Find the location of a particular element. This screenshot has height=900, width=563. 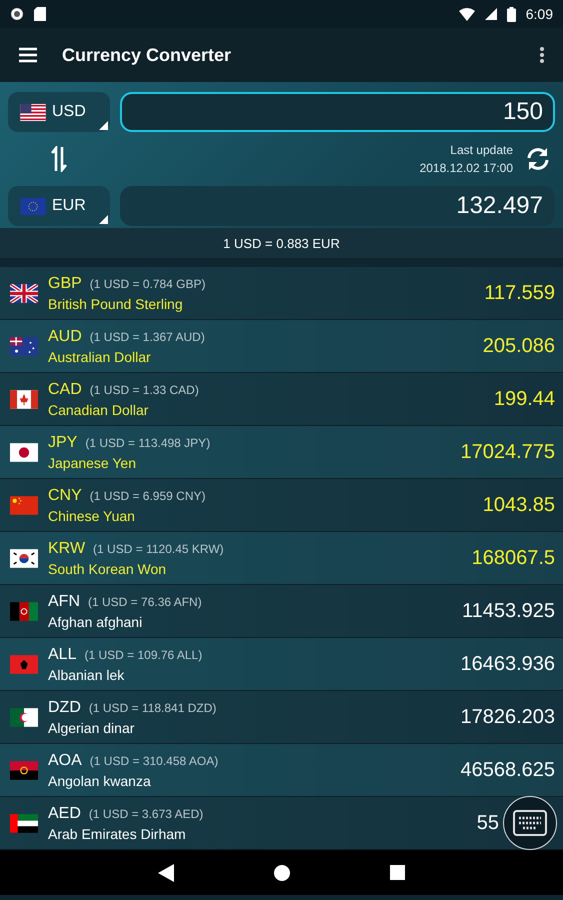

currency-name: Canadian Dollar is located at coordinates (99, 410).